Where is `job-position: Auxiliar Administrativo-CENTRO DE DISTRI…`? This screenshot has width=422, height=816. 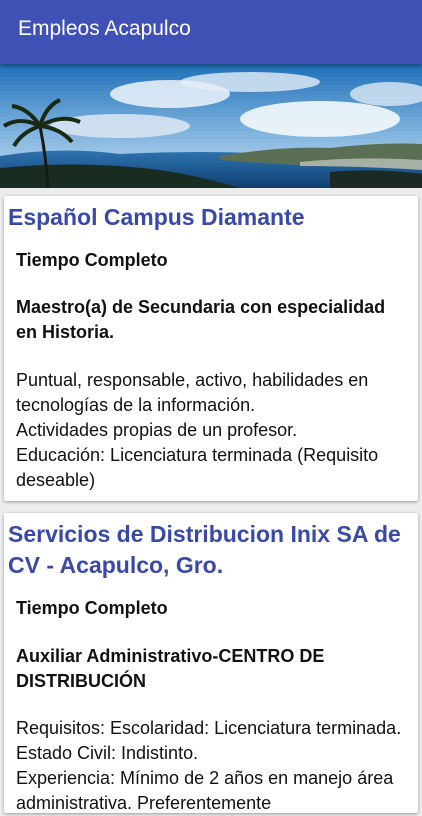
job-position: Auxiliar Administrativo-CENTRO DE DISTRI… is located at coordinates (170, 668).